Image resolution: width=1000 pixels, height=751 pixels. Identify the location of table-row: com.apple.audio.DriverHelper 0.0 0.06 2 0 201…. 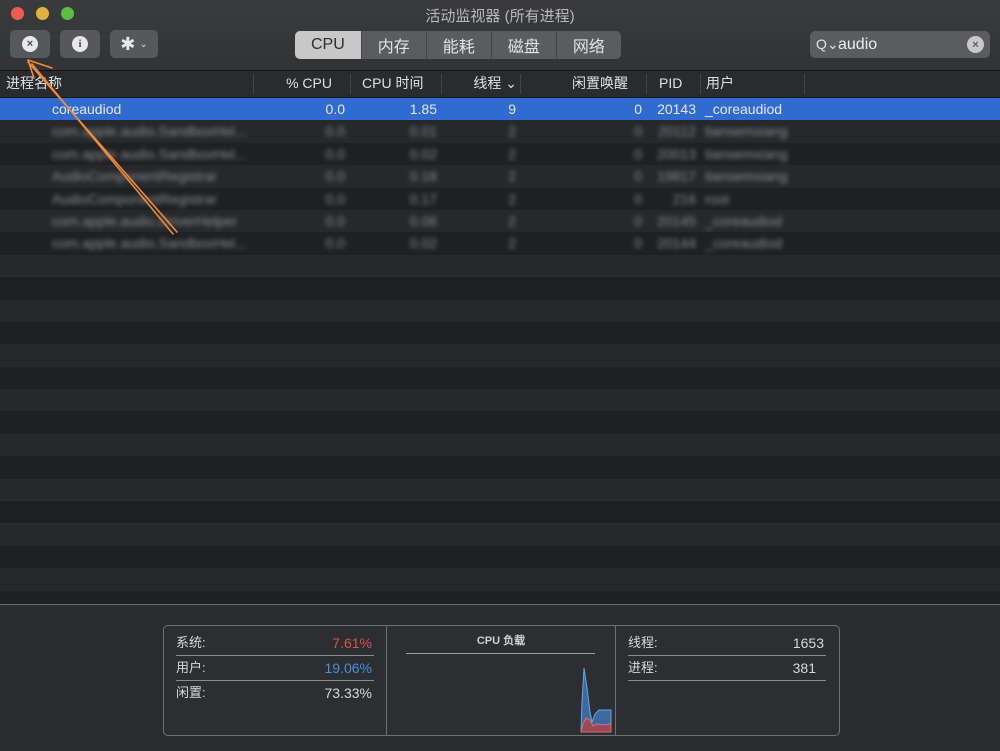
(500, 221).